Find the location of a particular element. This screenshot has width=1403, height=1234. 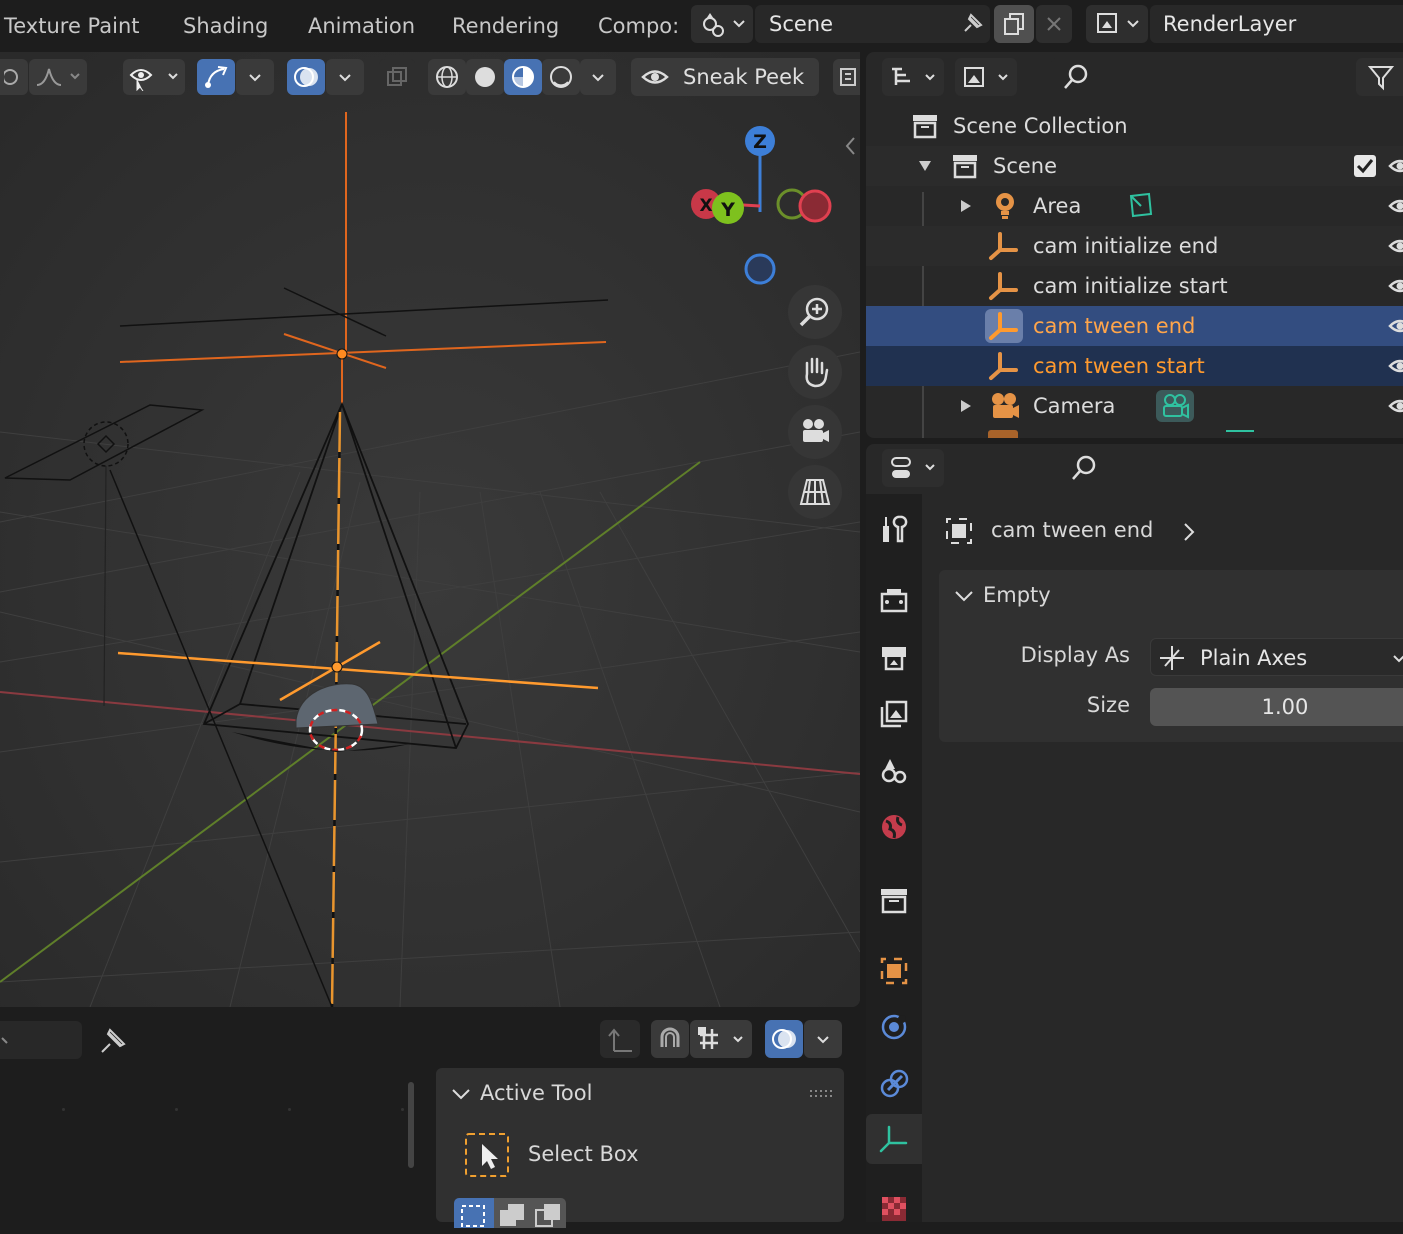

display-as-dropdown: Plain Axes is located at coordinates (1276, 657).